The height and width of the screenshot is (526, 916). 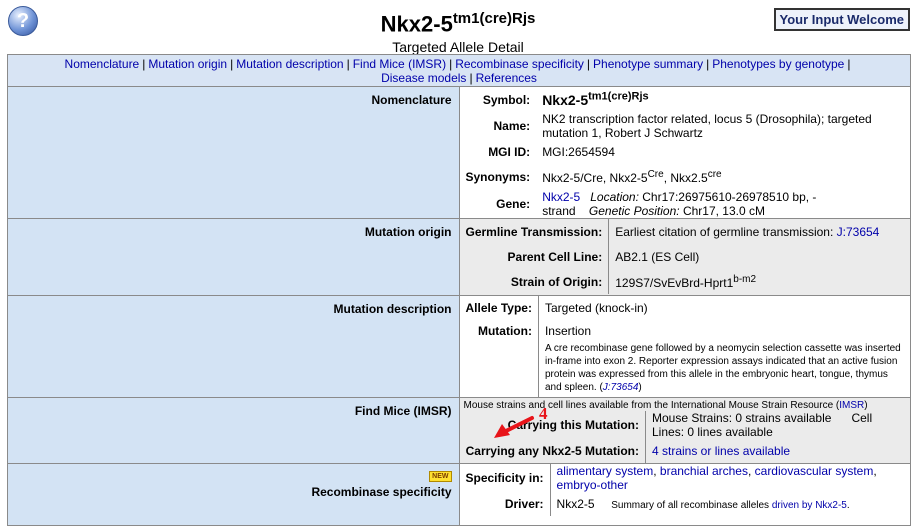 I want to click on germline-label: Germline Transmission:, so click(x=534, y=231).